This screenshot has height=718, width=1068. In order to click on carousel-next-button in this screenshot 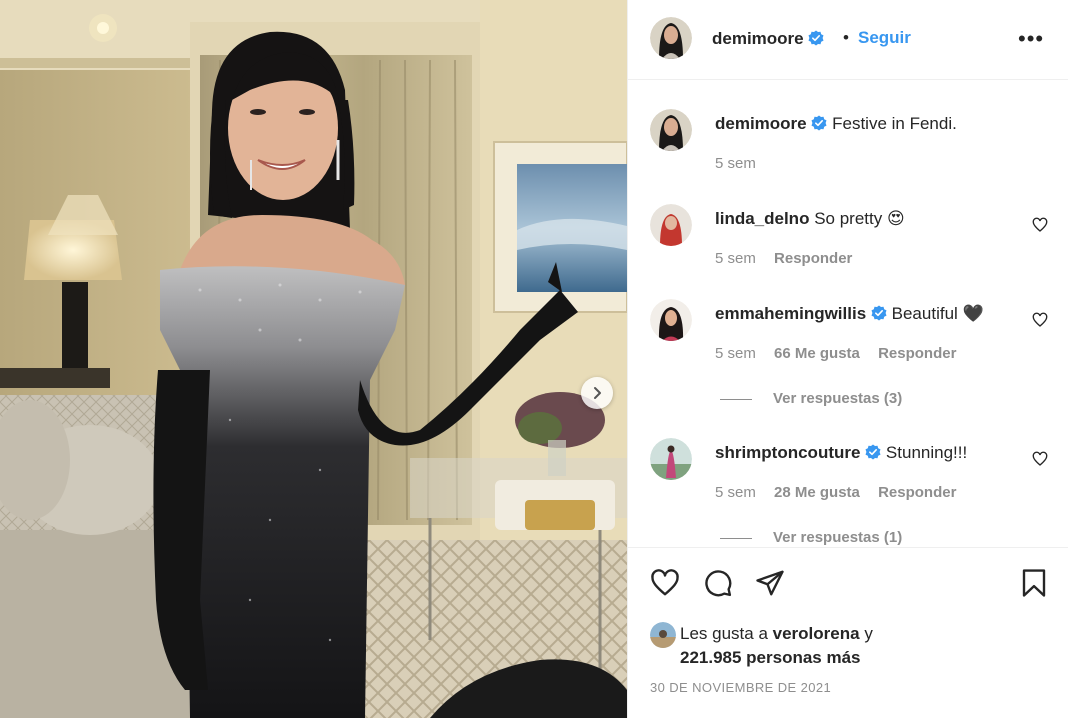, I will do `click(597, 393)`.